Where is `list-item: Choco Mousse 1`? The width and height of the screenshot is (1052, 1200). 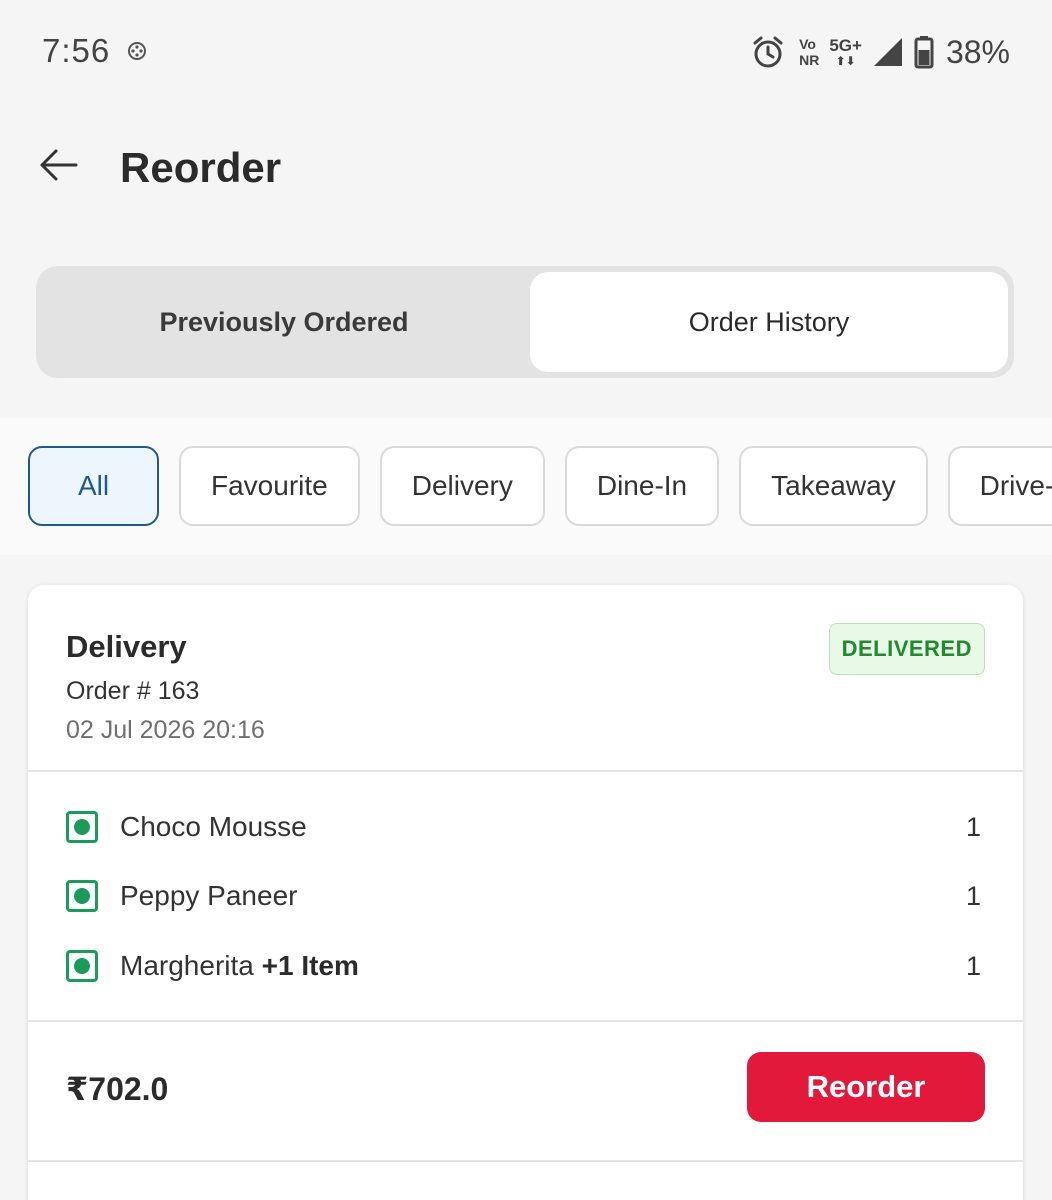
list-item: Choco Mousse 1 is located at coordinates (525, 827).